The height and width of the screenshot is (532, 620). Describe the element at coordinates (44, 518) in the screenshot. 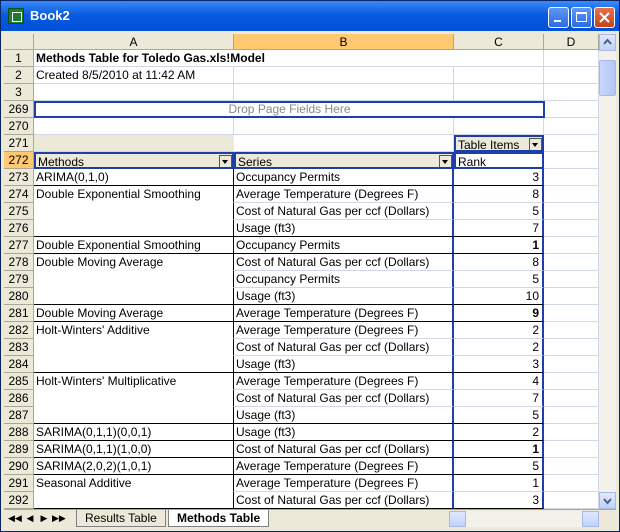

I see `next-sheet-icon: ▶` at that location.